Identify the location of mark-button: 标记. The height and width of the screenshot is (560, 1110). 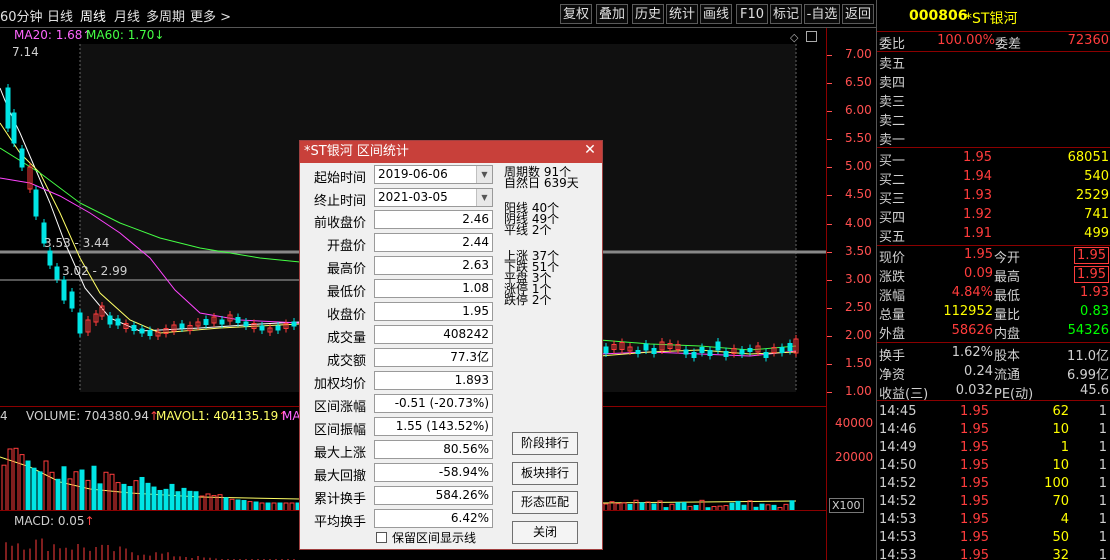
(786, 14).